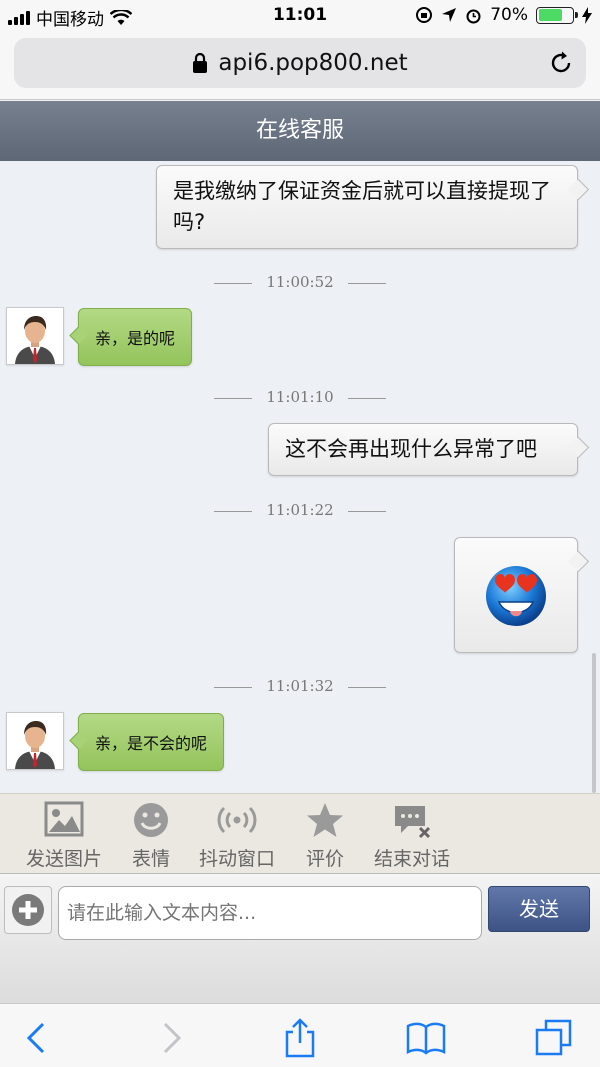 The height and width of the screenshot is (1067, 600). Describe the element at coordinates (19, 17) in the screenshot. I see `signal-icon` at that location.